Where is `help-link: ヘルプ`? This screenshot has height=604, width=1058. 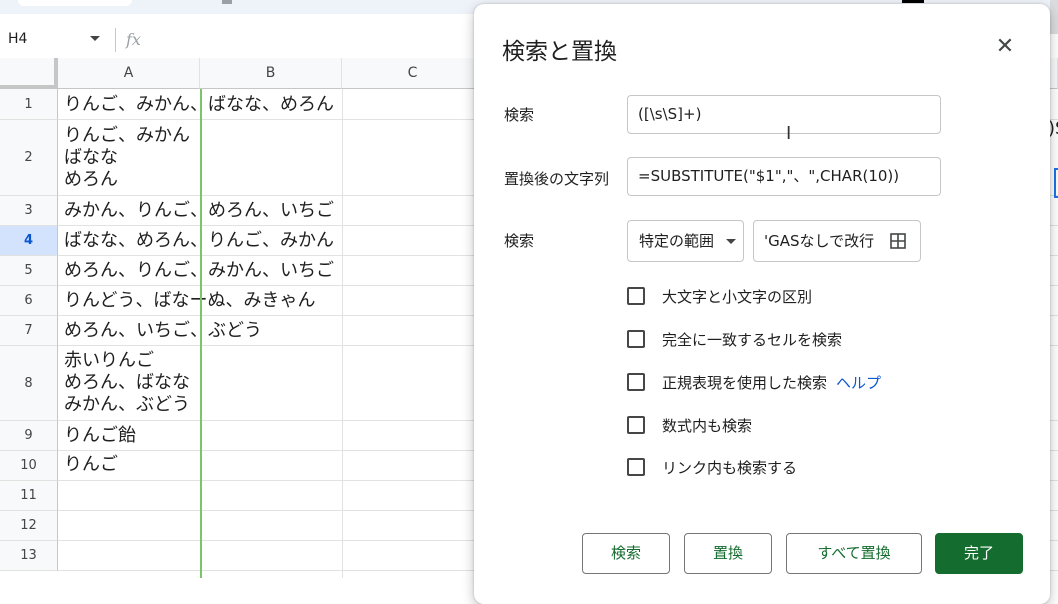 help-link: ヘルプ is located at coordinates (858, 382).